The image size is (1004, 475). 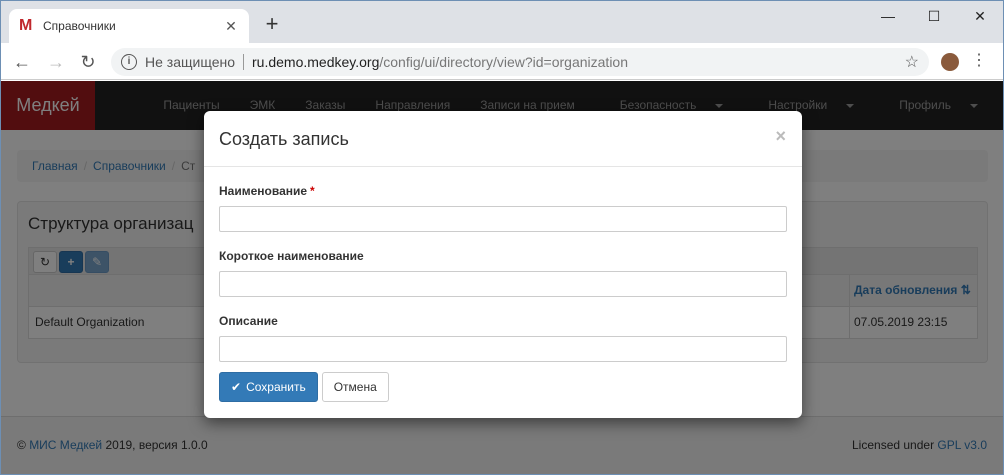 What do you see at coordinates (231, 26) in the screenshot?
I see `tab-close-icon: ✕` at bounding box center [231, 26].